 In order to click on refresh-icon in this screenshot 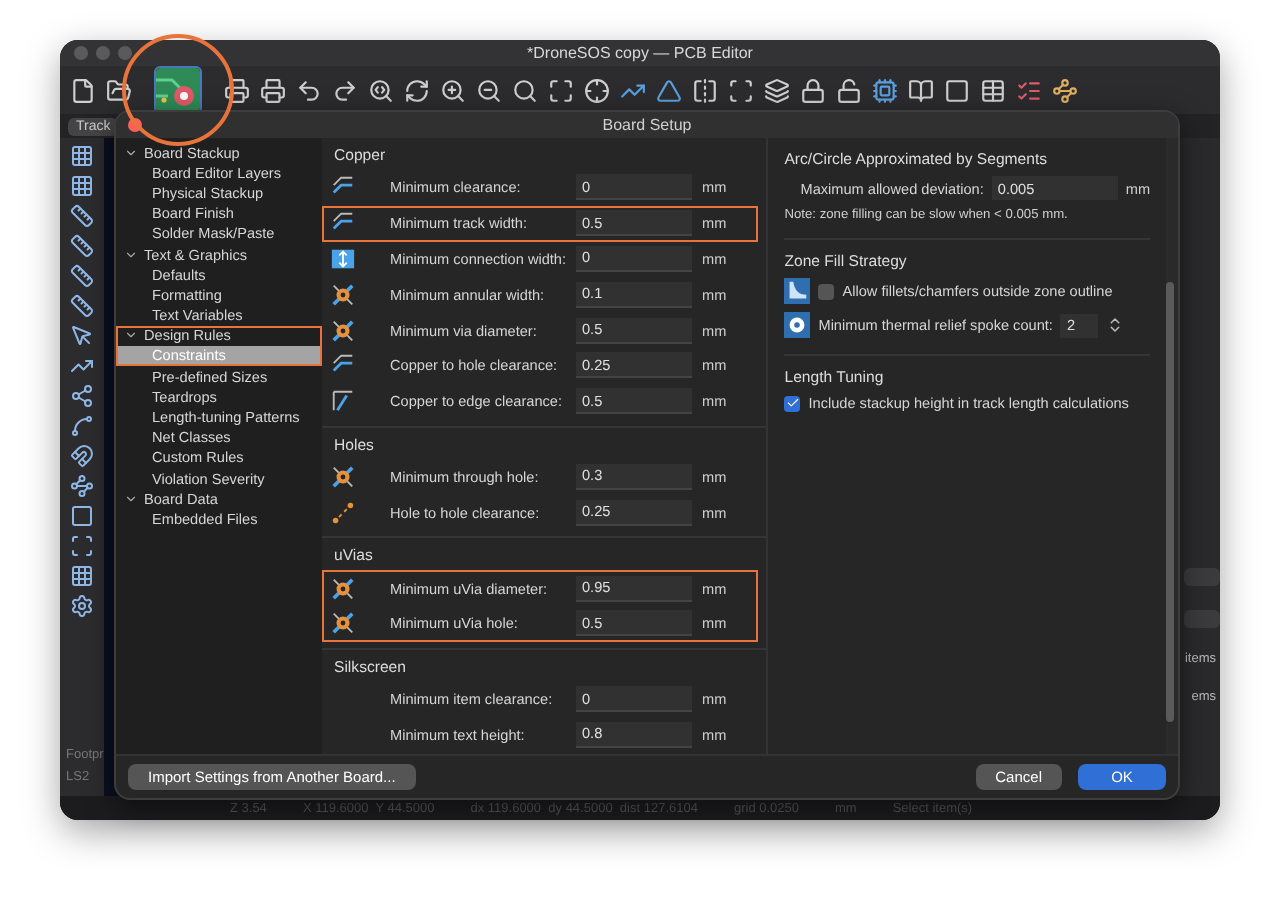, I will do `click(417, 90)`.